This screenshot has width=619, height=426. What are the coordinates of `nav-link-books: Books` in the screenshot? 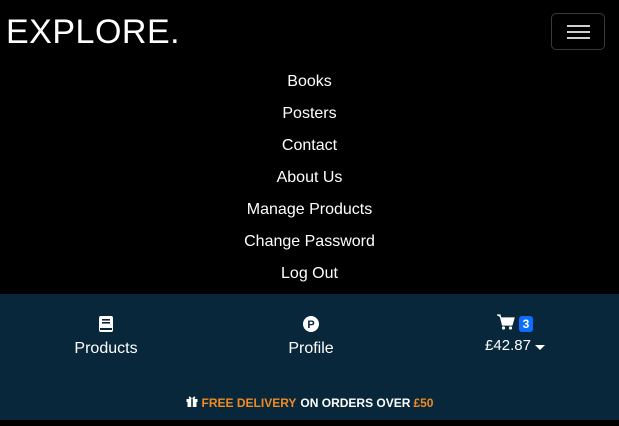 It's located at (309, 82).